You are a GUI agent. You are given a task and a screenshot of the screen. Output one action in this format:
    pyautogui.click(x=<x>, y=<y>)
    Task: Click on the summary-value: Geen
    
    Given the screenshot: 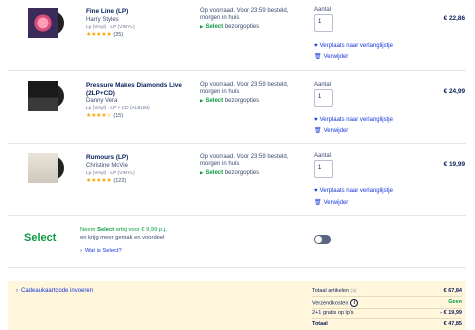 What is the action you would take?
    pyautogui.click(x=455, y=302)
    